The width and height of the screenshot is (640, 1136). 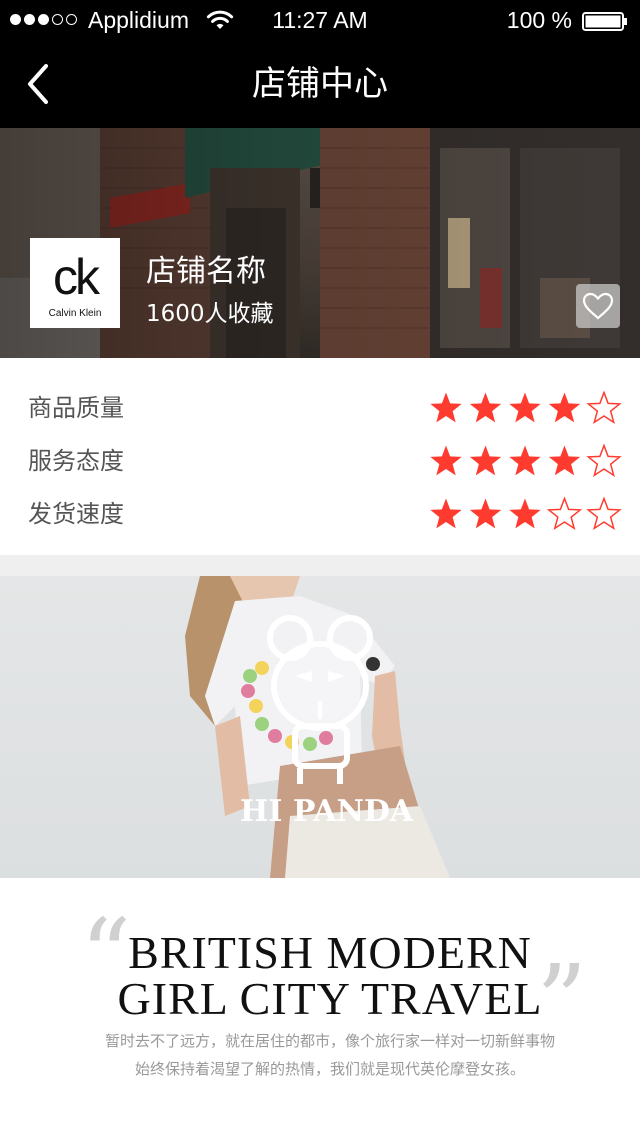 I want to click on model-photo, so click(x=317, y=727).